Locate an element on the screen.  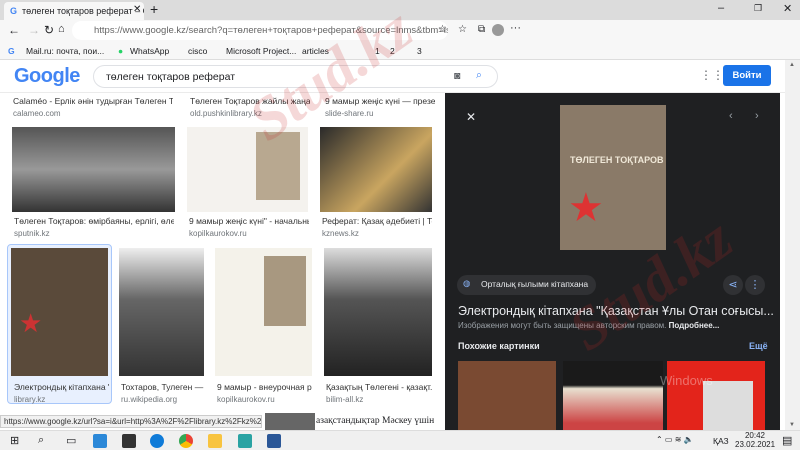
windows-activation-watermark: Windows is located at coordinates (686, 380).